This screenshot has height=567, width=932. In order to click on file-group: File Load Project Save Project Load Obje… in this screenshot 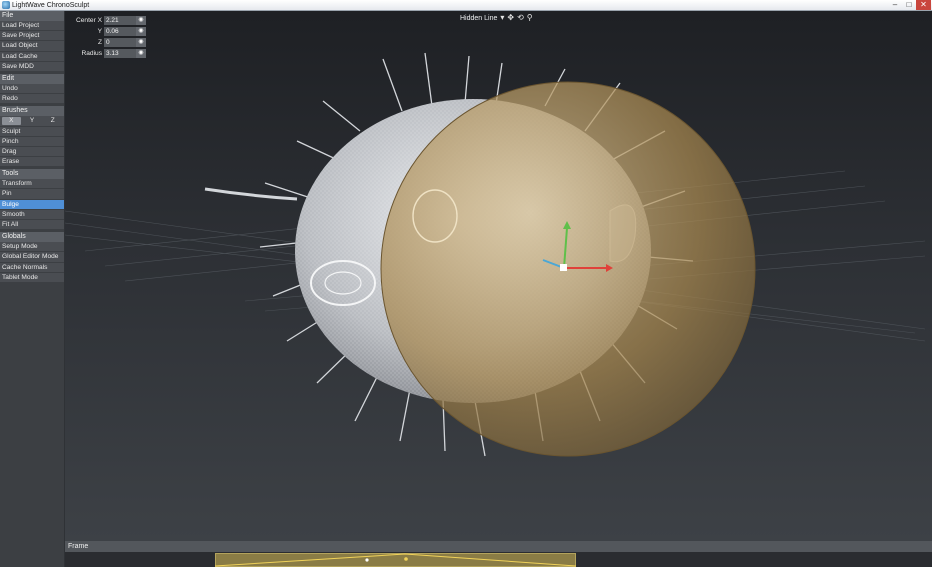, I will do `click(32, 41)`.